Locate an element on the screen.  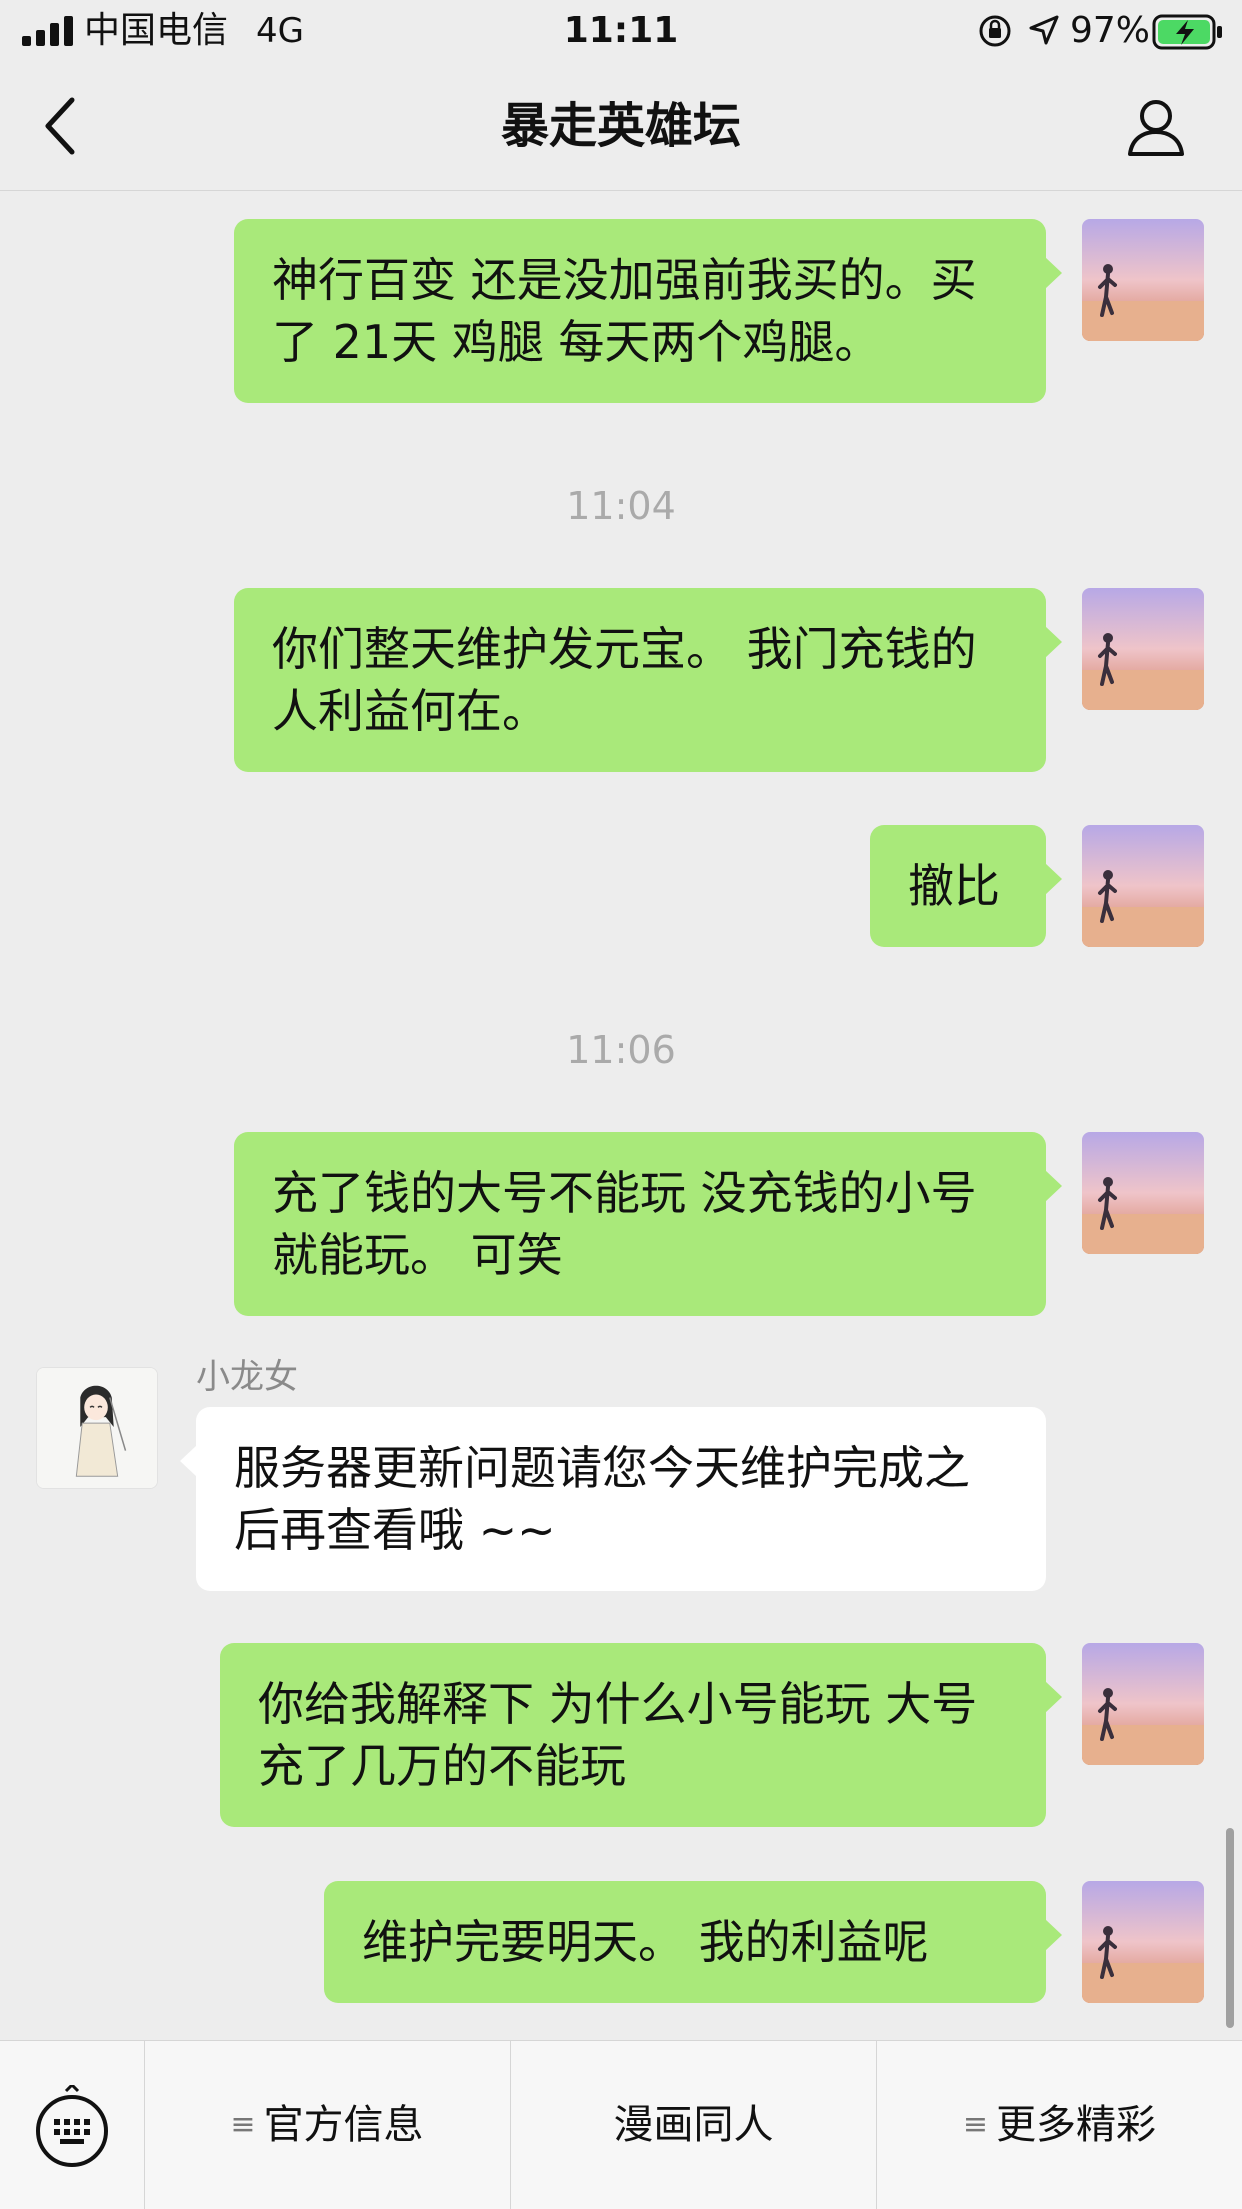
person-outline-icon is located at coordinates (1156, 126).